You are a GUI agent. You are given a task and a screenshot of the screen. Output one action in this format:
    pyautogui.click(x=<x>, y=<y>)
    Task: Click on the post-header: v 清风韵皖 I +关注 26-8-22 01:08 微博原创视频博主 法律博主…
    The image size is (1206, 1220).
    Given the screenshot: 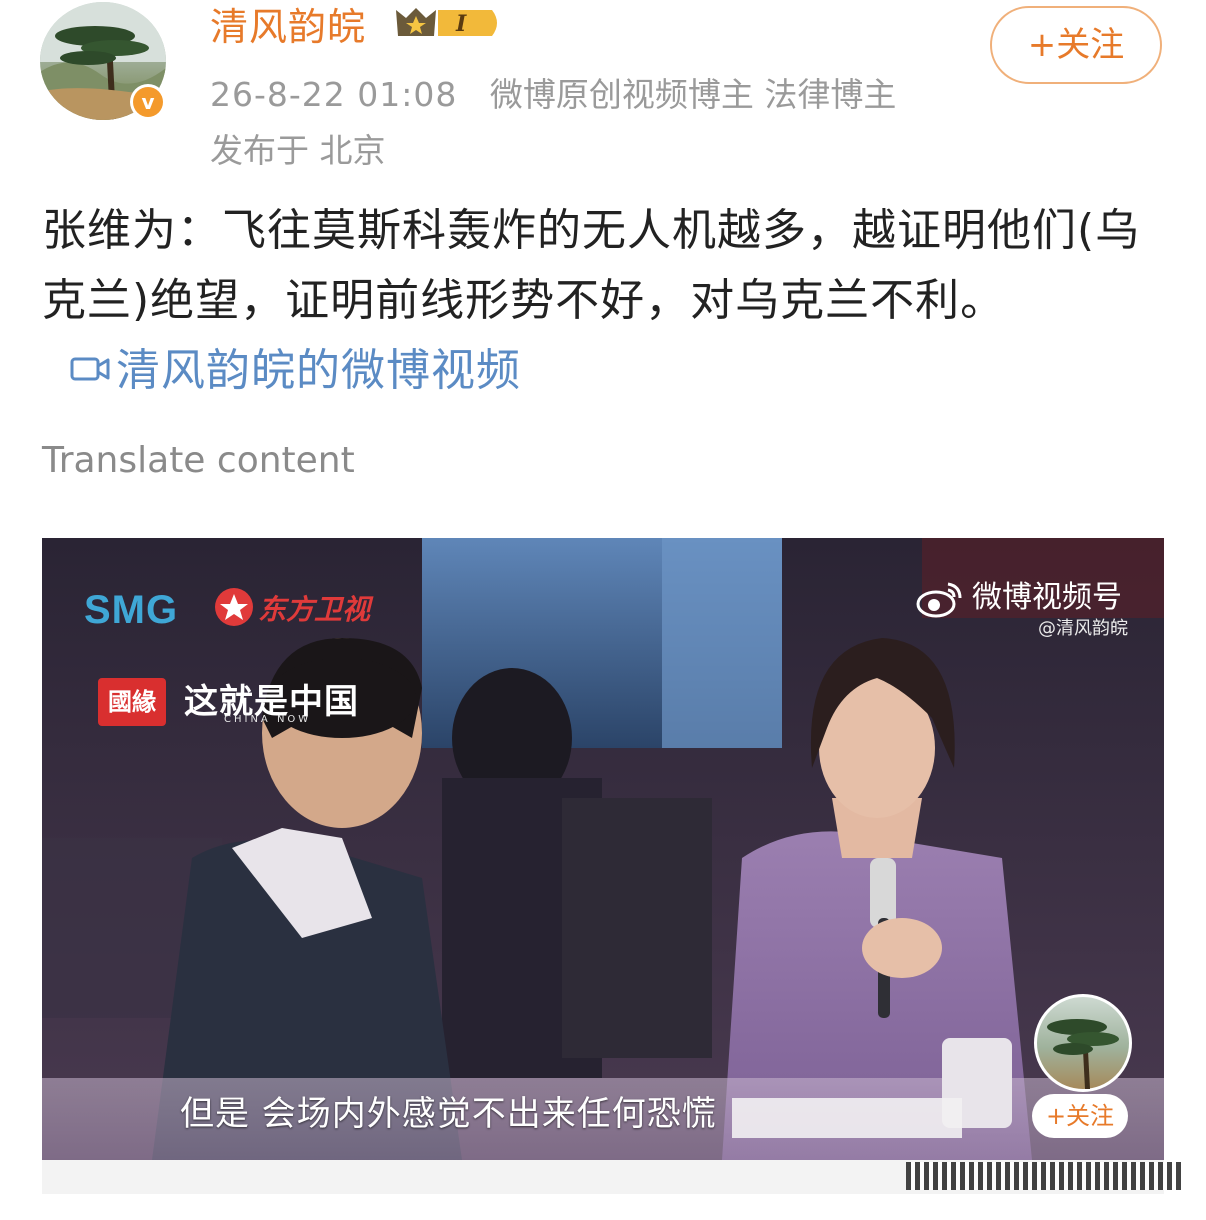 What is the action you would take?
    pyautogui.click(x=603, y=90)
    